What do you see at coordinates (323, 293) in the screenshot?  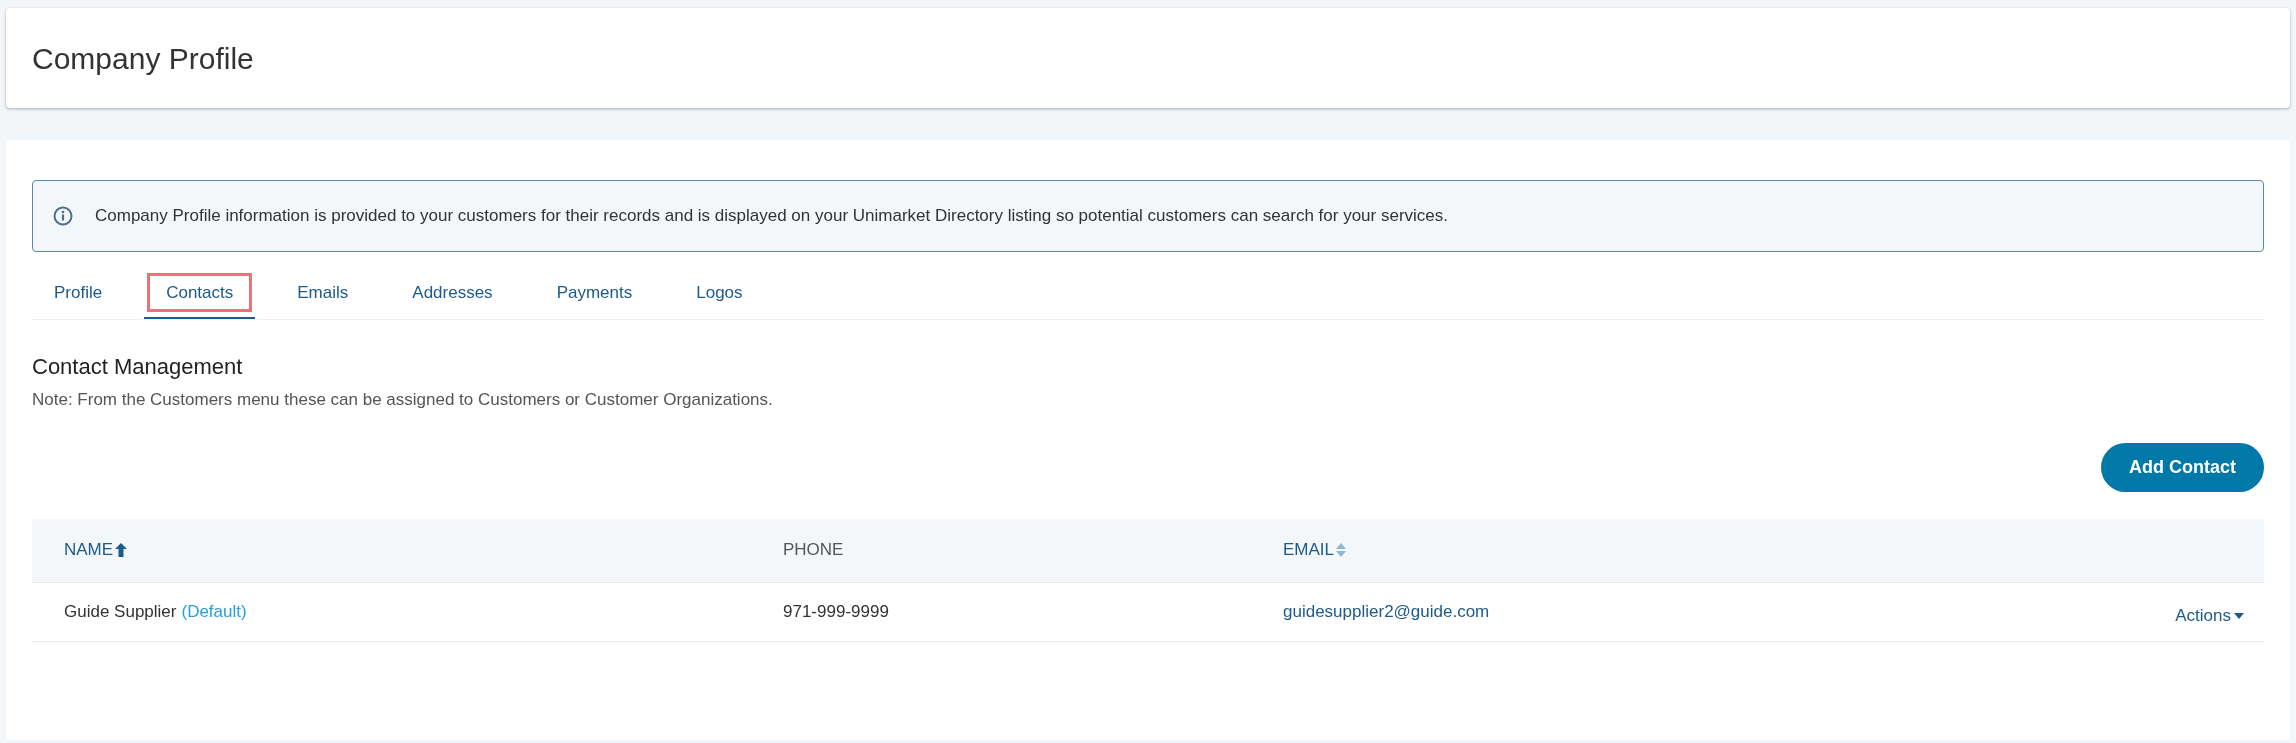 I see `tab: Emails` at bounding box center [323, 293].